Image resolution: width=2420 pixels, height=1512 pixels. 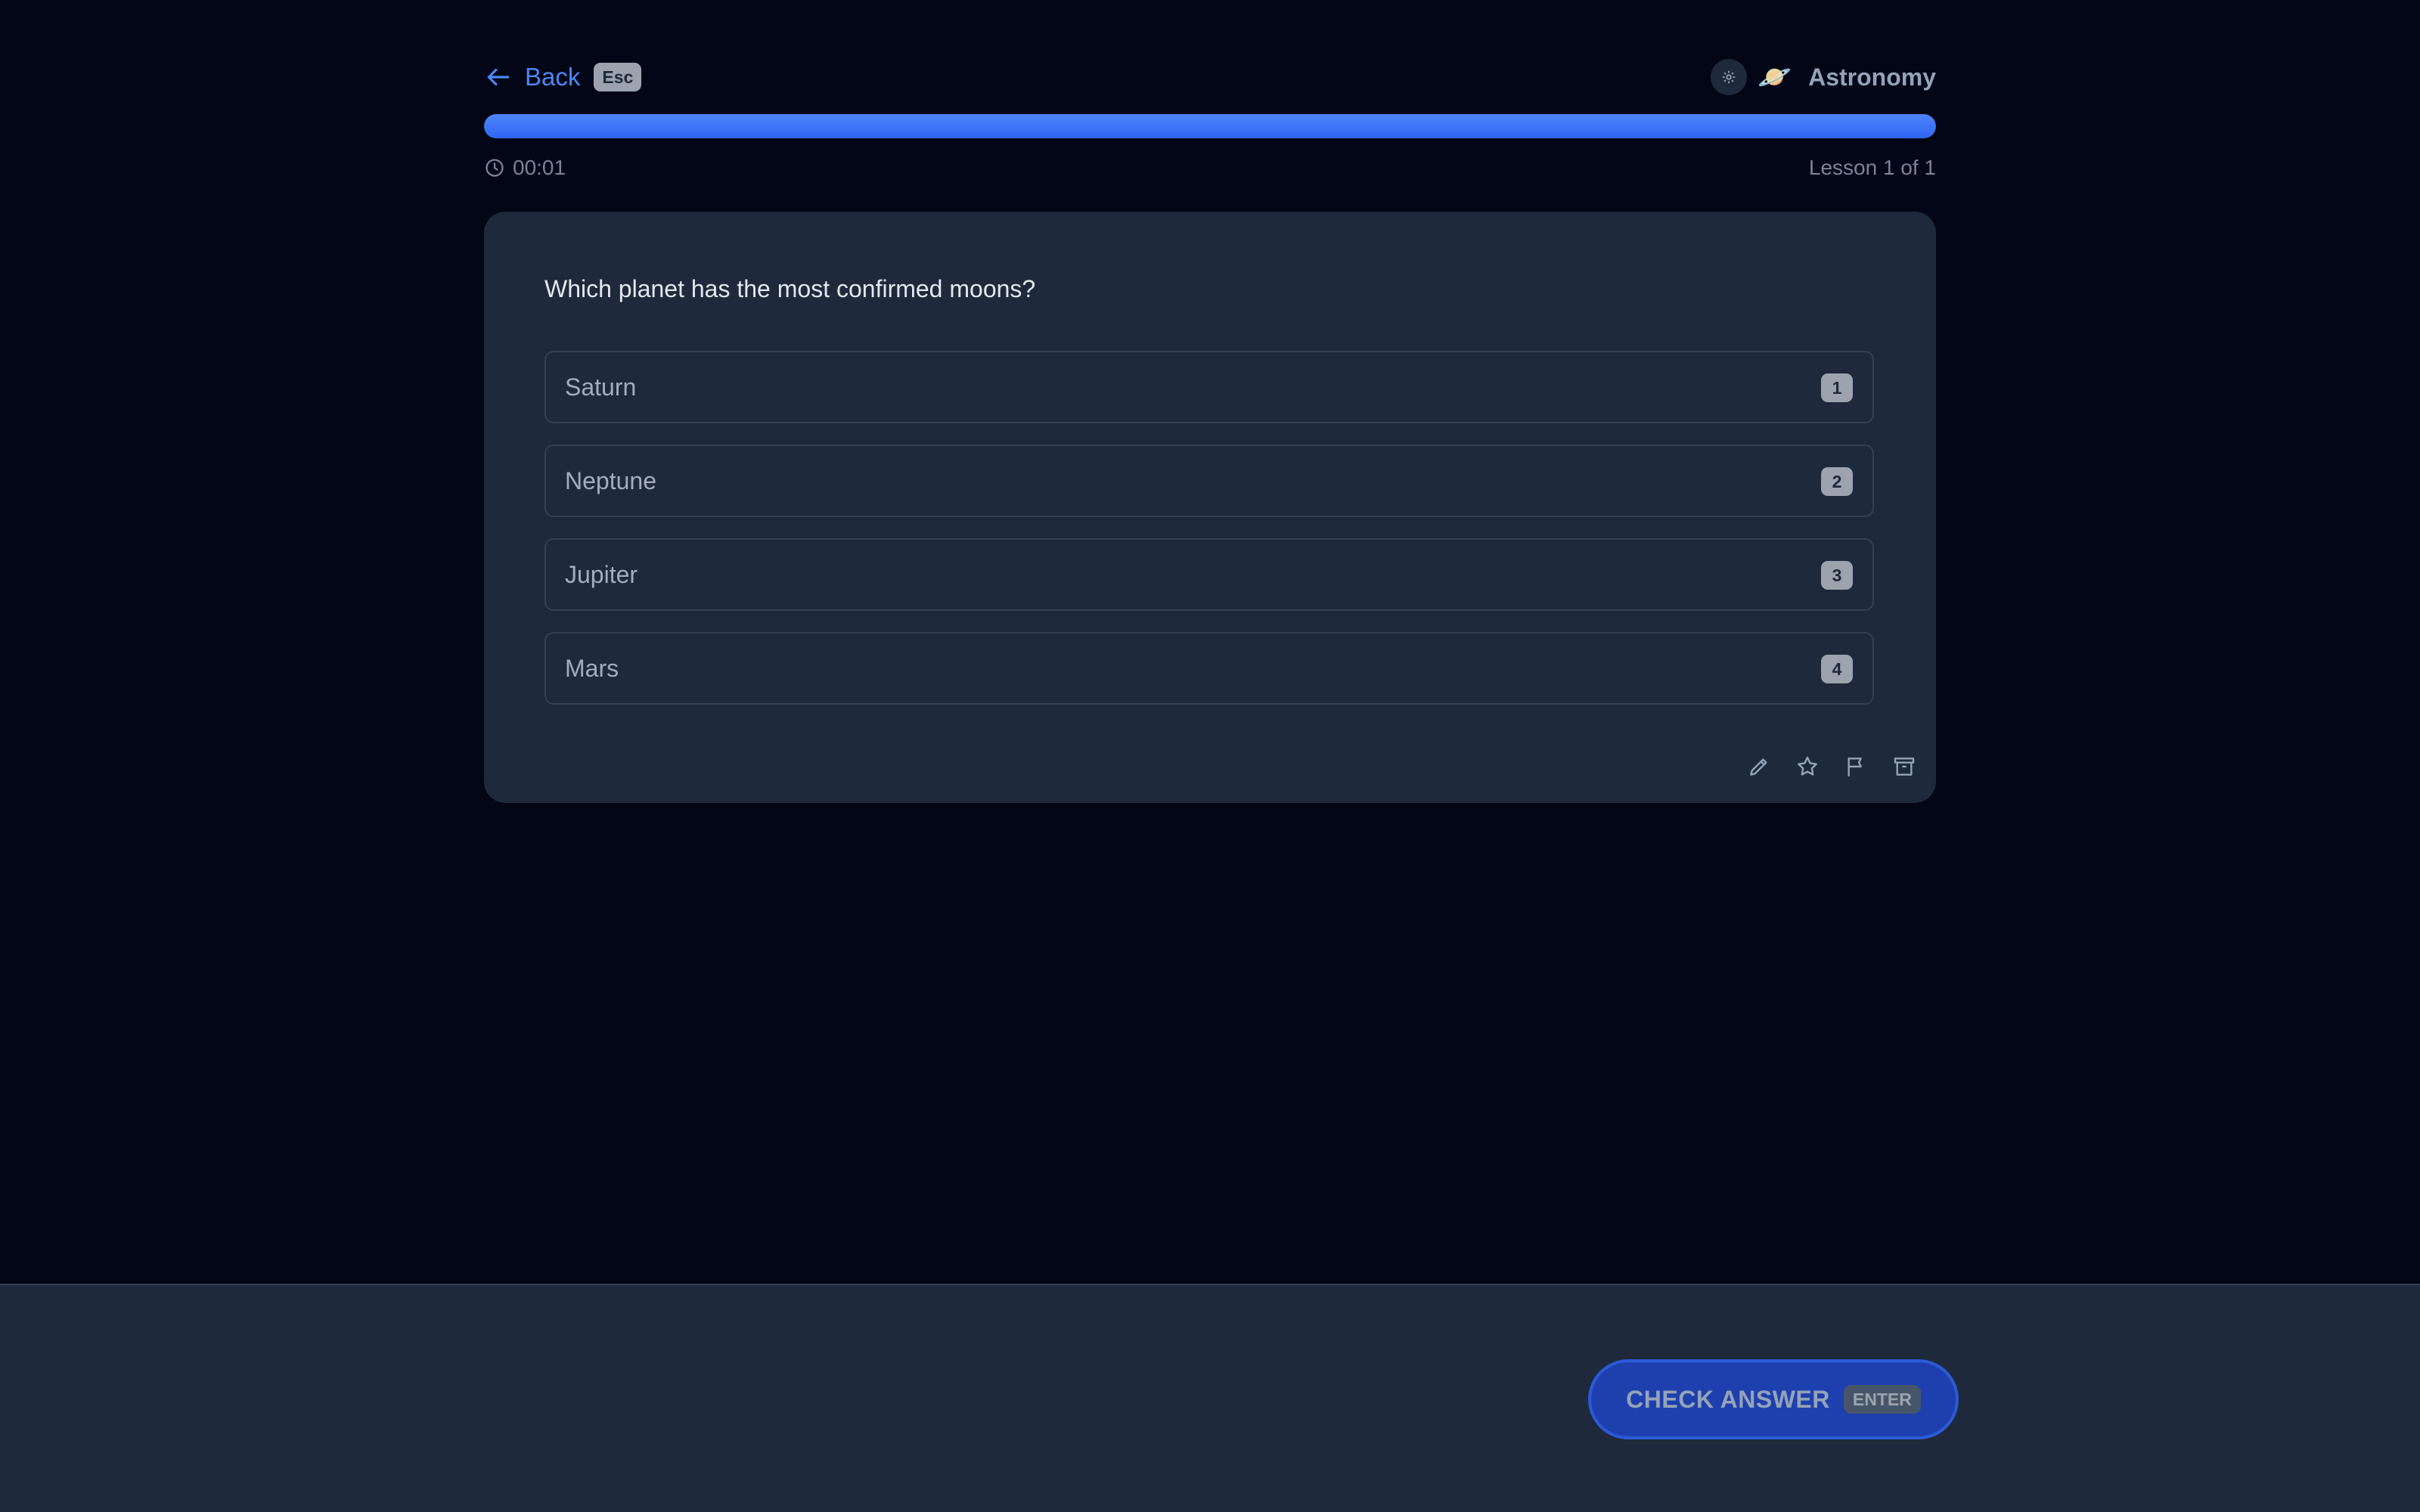 I want to click on check-answer-shortcut-badge: ENTER, so click(x=1882, y=1399).